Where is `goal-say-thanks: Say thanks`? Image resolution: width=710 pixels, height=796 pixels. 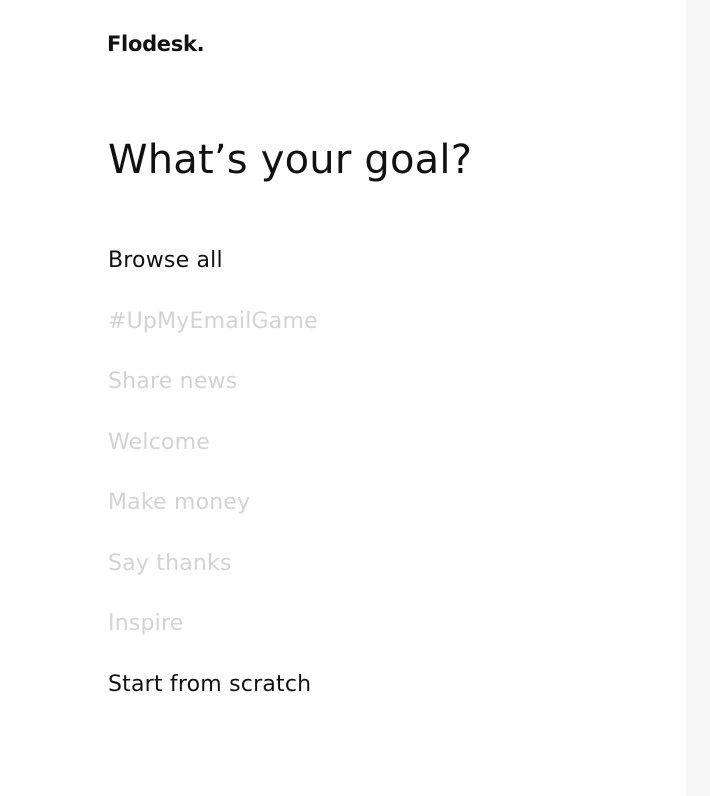 goal-say-thanks: Say thanks is located at coordinates (213, 575).